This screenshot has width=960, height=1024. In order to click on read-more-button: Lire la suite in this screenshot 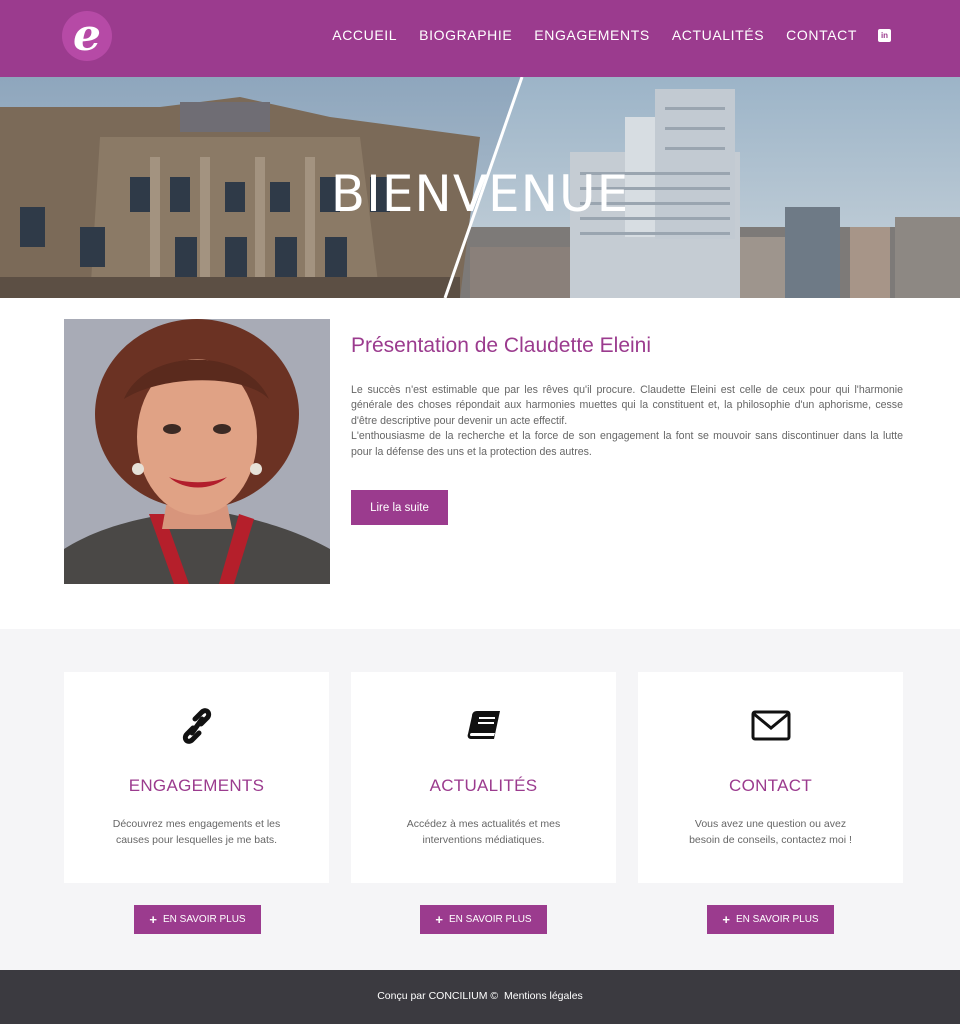, I will do `click(399, 507)`.